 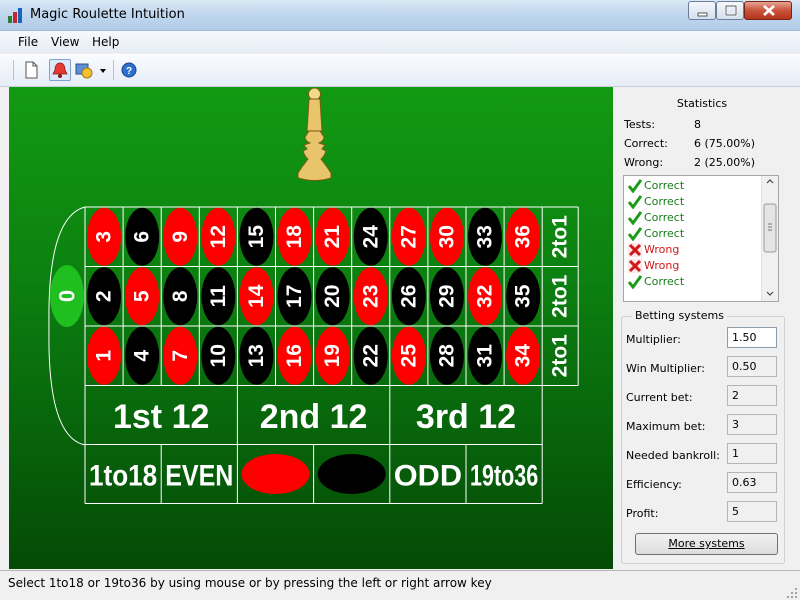 I want to click on number-cell-11: 11, so click(x=218, y=296).